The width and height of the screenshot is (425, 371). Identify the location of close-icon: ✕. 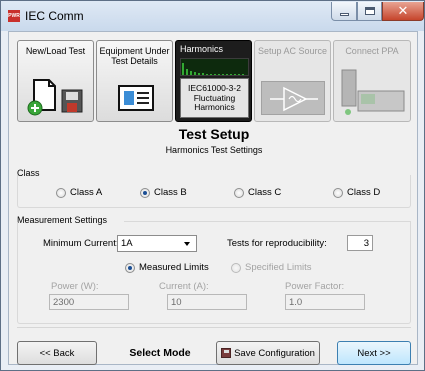
(403, 11).